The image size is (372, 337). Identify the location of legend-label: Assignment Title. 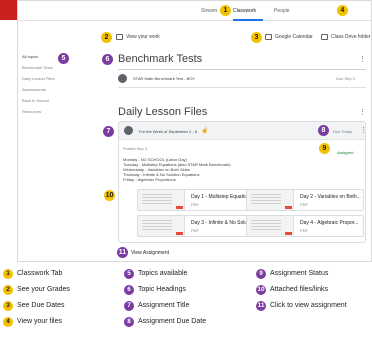
(164, 305).